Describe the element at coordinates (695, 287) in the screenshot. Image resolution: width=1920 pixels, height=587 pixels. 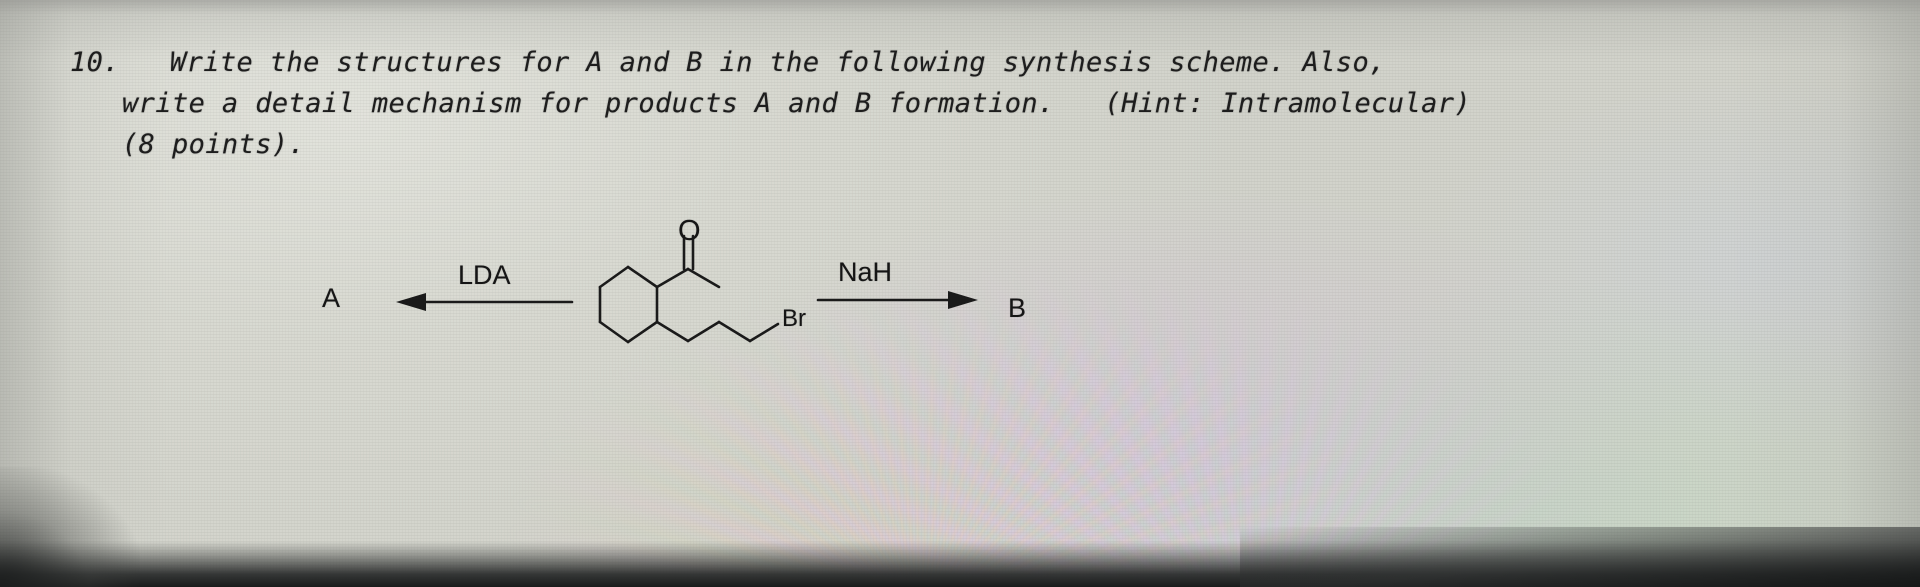
I see `reaction-scheme: A B LDA NaH O Br` at that location.